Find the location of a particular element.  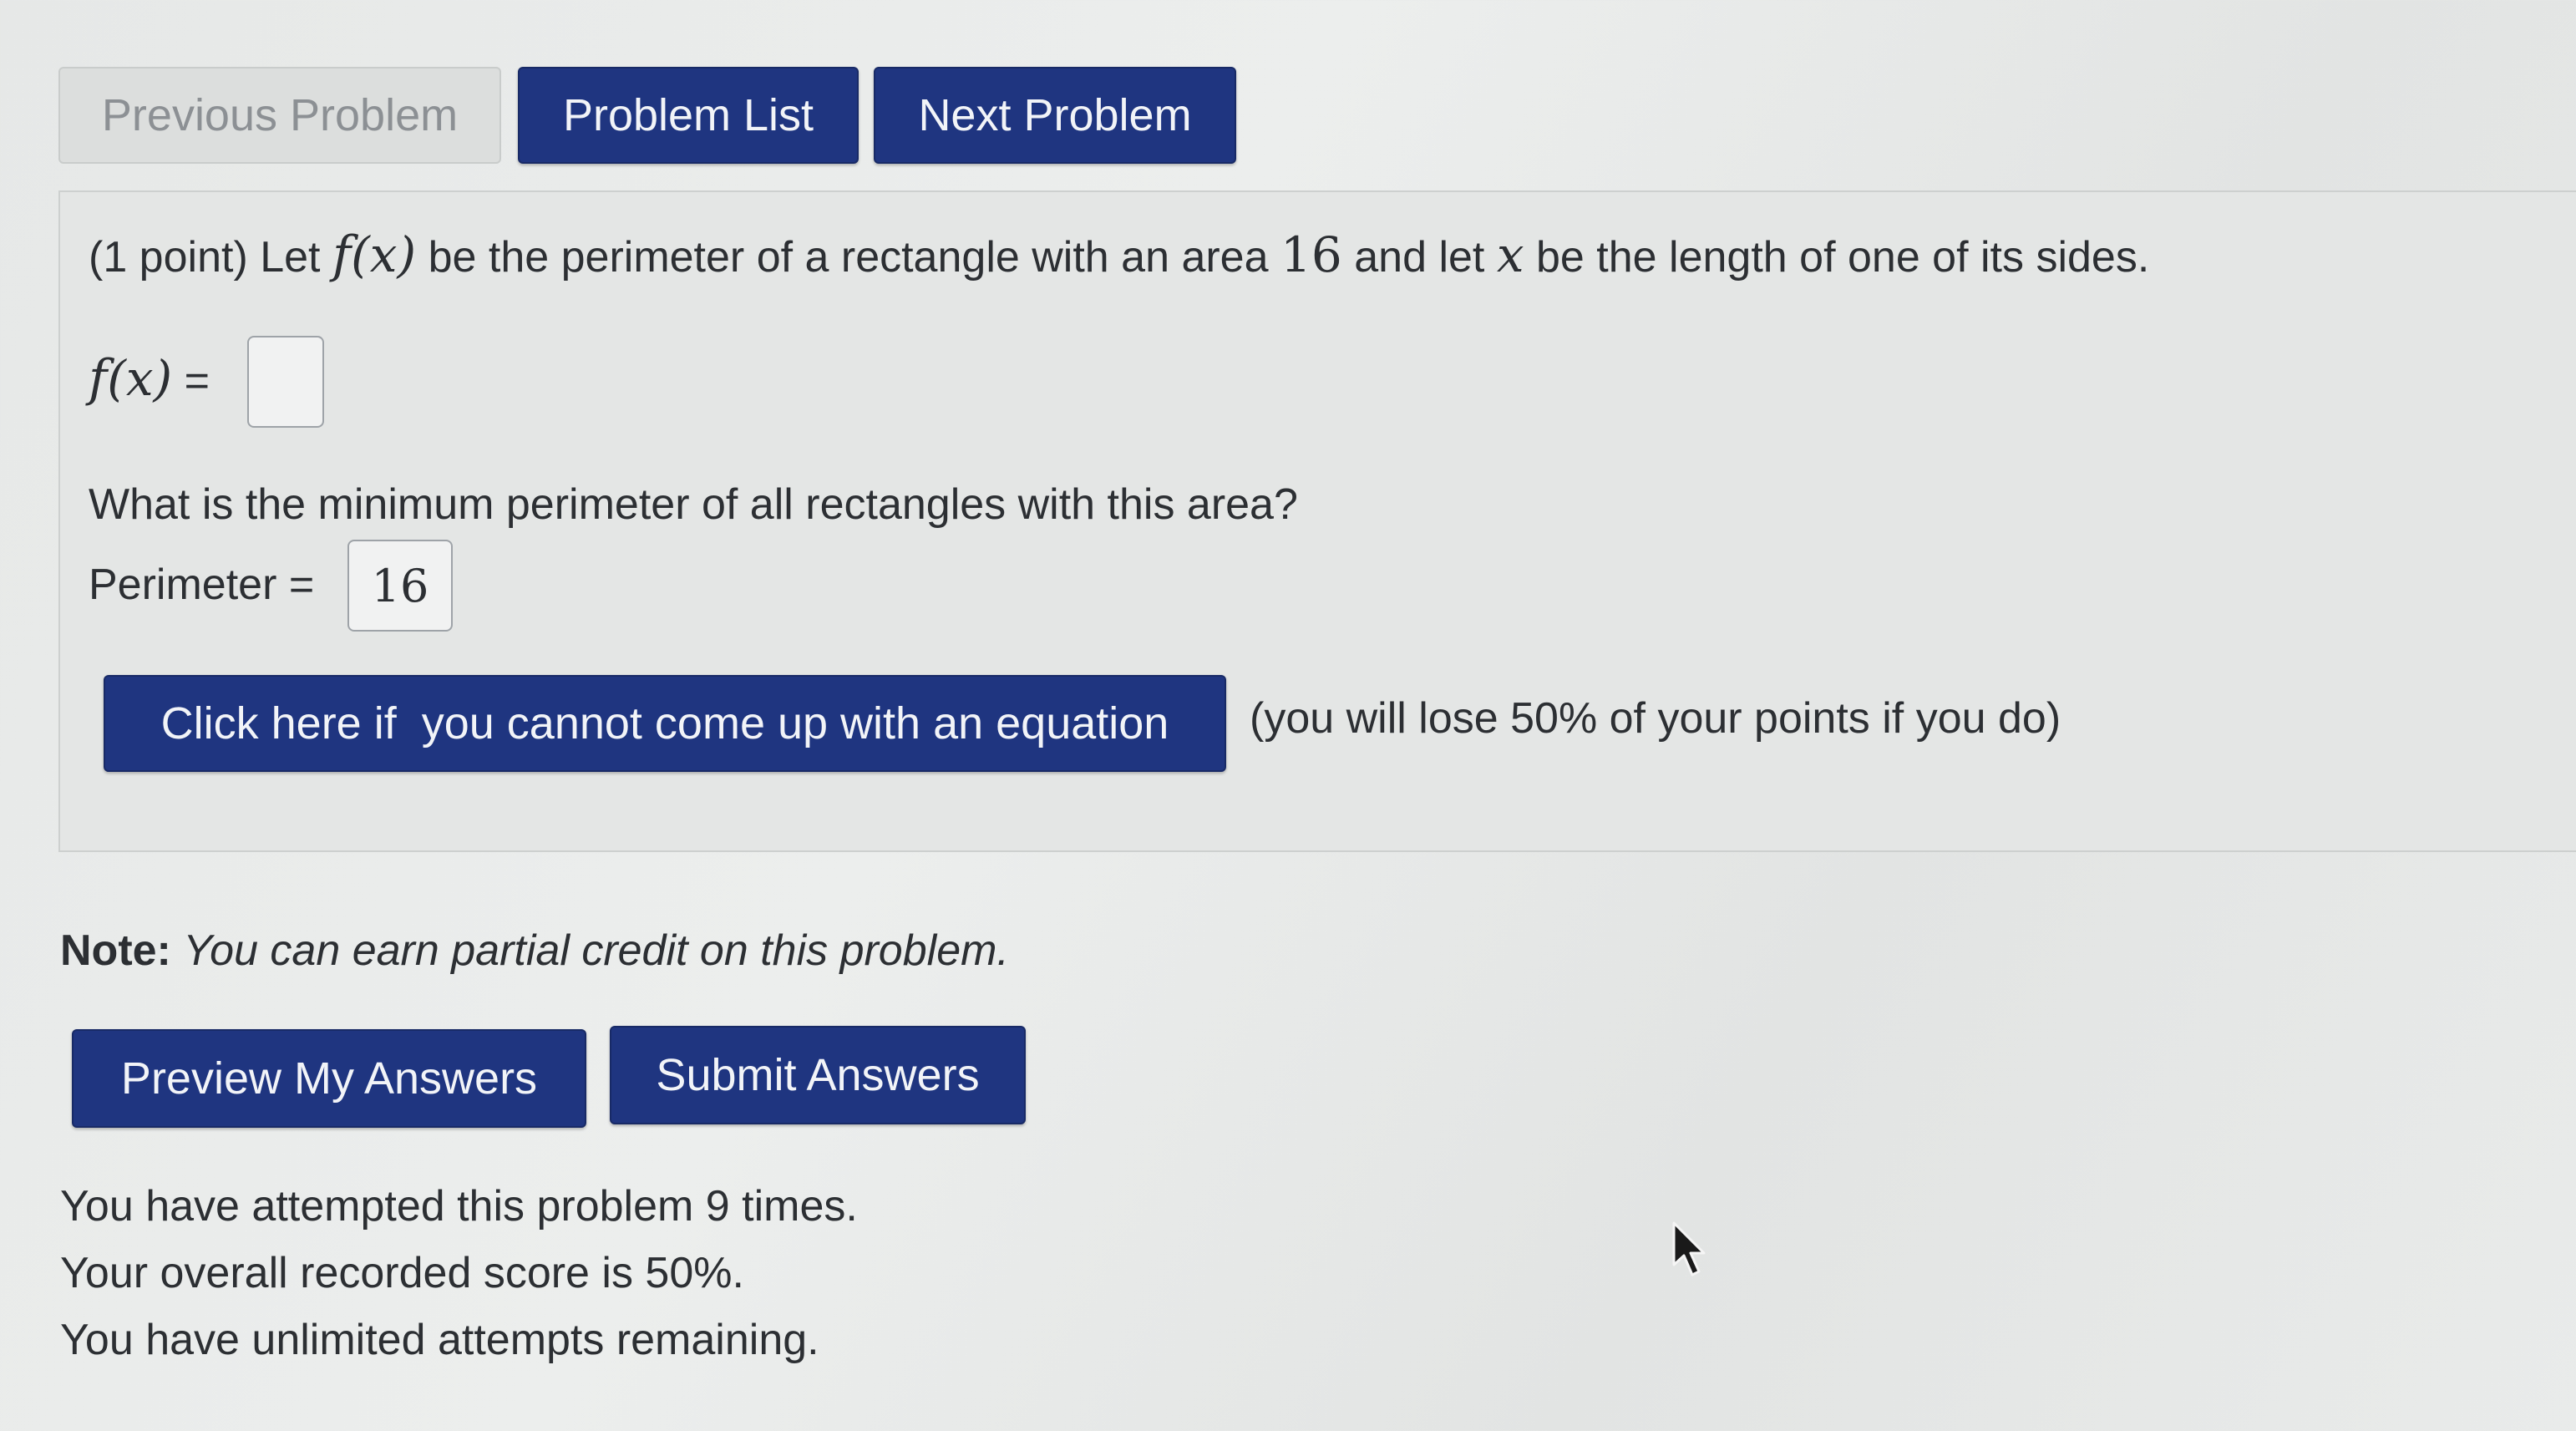

submit-answers-label: Submit Answers is located at coordinates (818, 1075).